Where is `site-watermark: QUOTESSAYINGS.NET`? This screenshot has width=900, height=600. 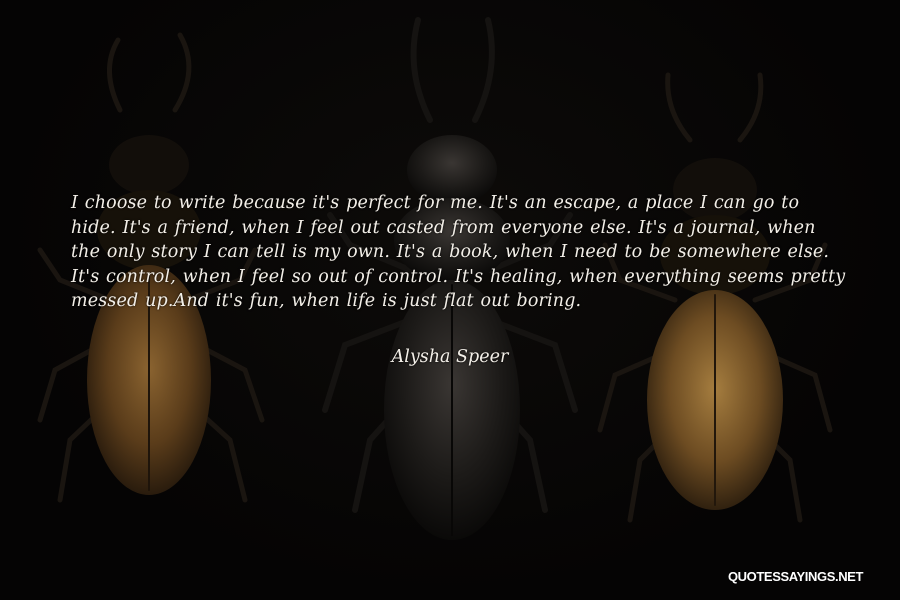 site-watermark: QUOTESSAYINGS.NET is located at coordinates (795, 576).